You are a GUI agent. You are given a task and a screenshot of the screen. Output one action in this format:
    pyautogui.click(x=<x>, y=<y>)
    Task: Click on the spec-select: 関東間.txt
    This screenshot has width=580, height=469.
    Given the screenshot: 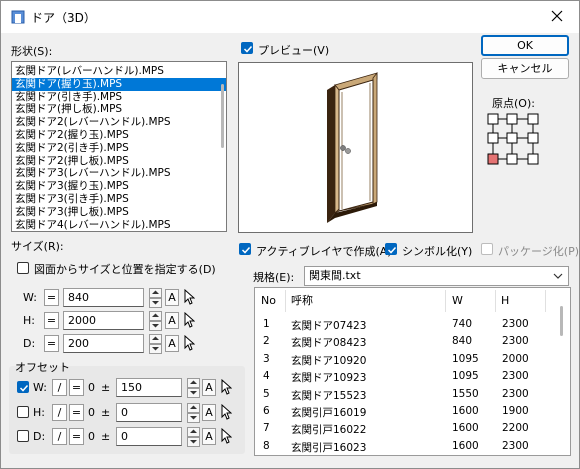 What is the action you would take?
    pyautogui.click(x=436, y=276)
    